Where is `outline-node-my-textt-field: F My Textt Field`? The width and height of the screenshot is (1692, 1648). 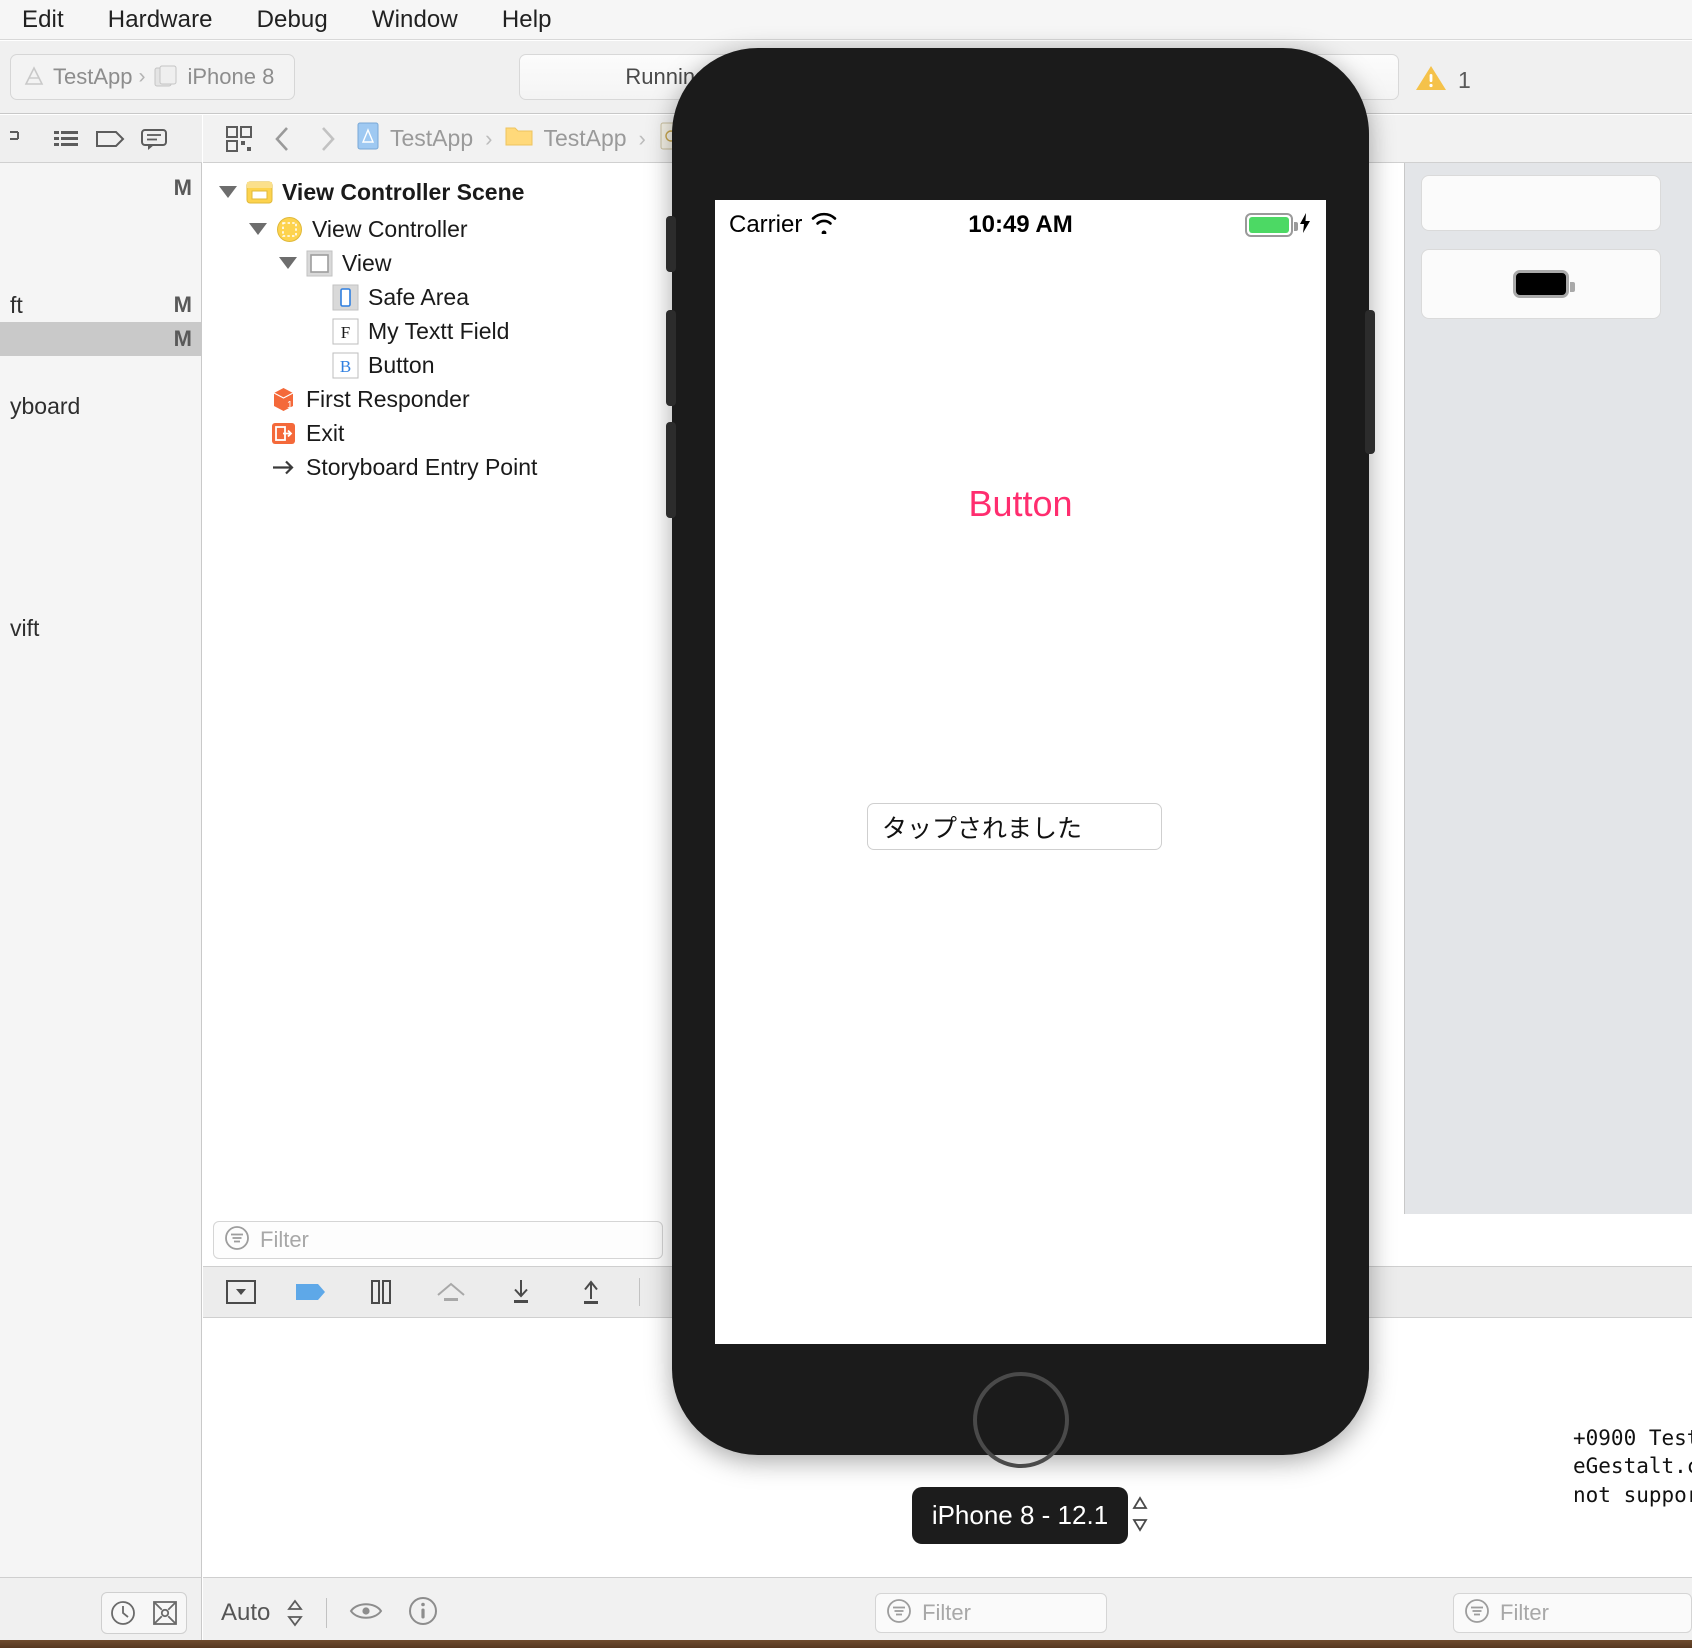
outline-node-my-textt-field: F My Textt Field is located at coordinates (420, 331).